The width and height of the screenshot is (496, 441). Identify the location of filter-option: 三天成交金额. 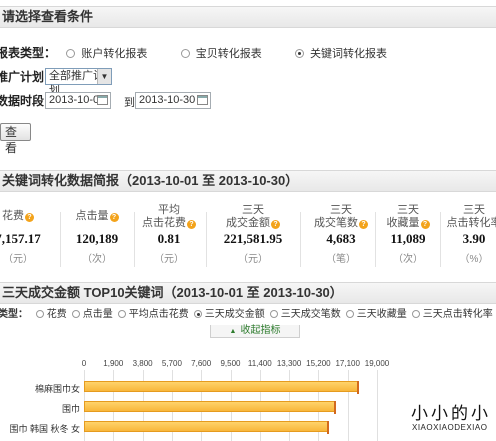
(227, 315).